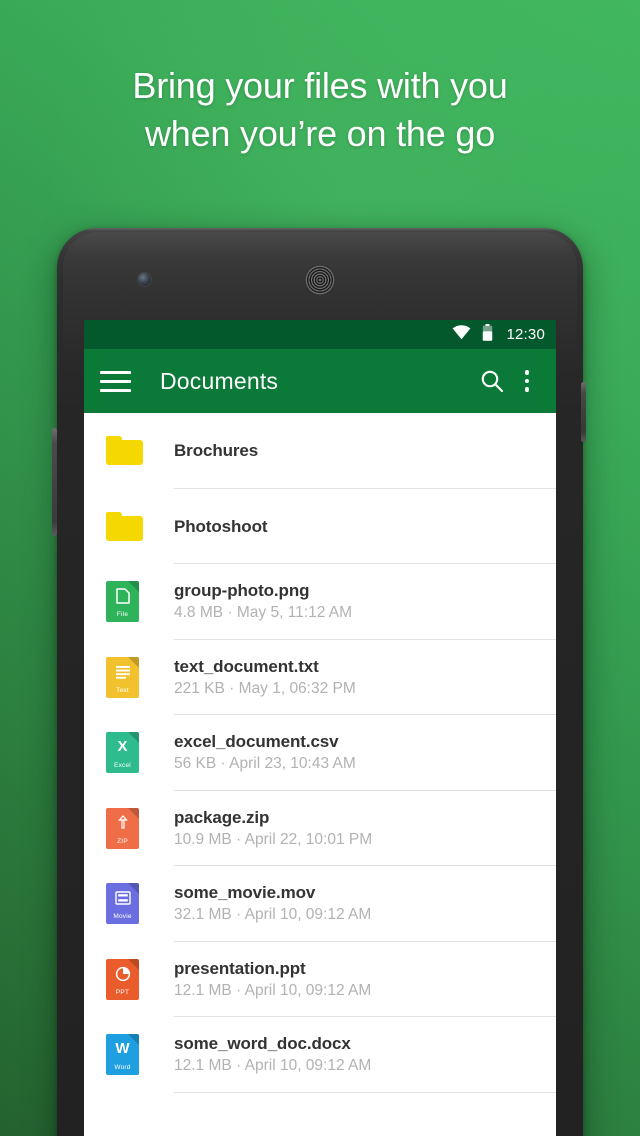  I want to click on list-item-name: group-photo.png, so click(242, 591).